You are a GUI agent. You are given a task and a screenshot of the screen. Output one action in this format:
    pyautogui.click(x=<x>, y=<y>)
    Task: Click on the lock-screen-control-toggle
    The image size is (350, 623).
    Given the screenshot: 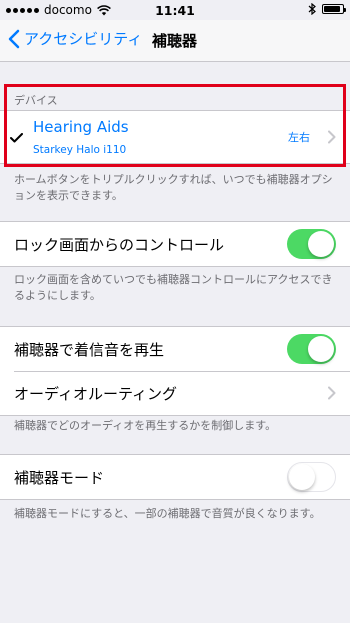 What is the action you would take?
    pyautogui.click(x=311, y=244)
    